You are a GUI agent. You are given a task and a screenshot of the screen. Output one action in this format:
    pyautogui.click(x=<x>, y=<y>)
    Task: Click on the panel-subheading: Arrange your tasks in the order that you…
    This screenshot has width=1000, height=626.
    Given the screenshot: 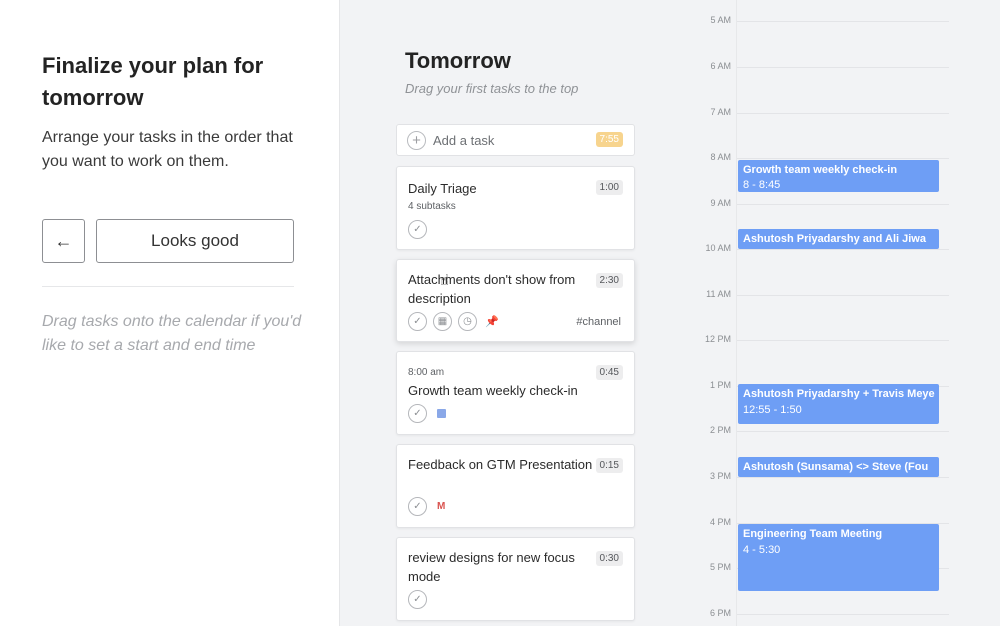 What is the action you would take?
    pyautogui.click(x=167, y=149)
    